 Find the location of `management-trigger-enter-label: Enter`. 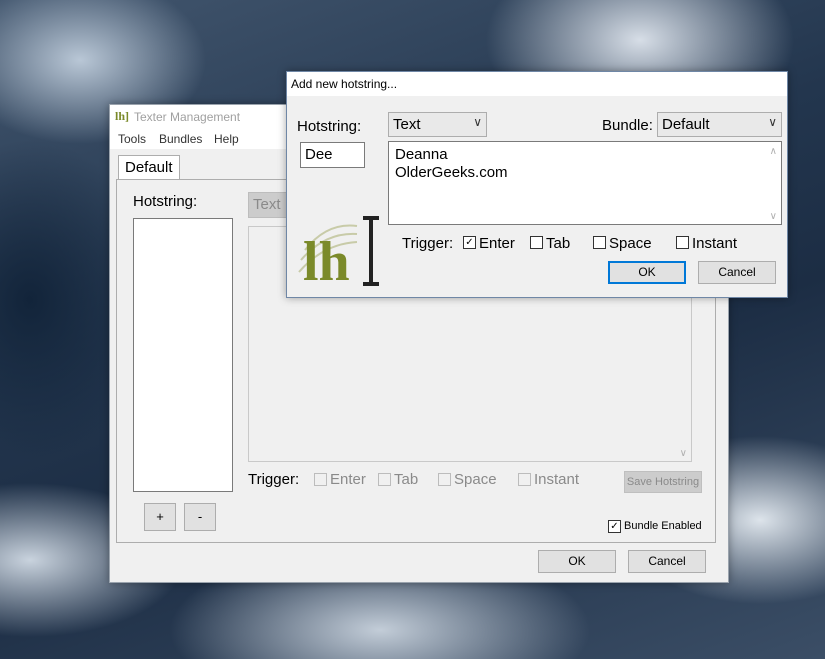

management-trigger-enter-label: Enter is located at coordinates (348, 479).